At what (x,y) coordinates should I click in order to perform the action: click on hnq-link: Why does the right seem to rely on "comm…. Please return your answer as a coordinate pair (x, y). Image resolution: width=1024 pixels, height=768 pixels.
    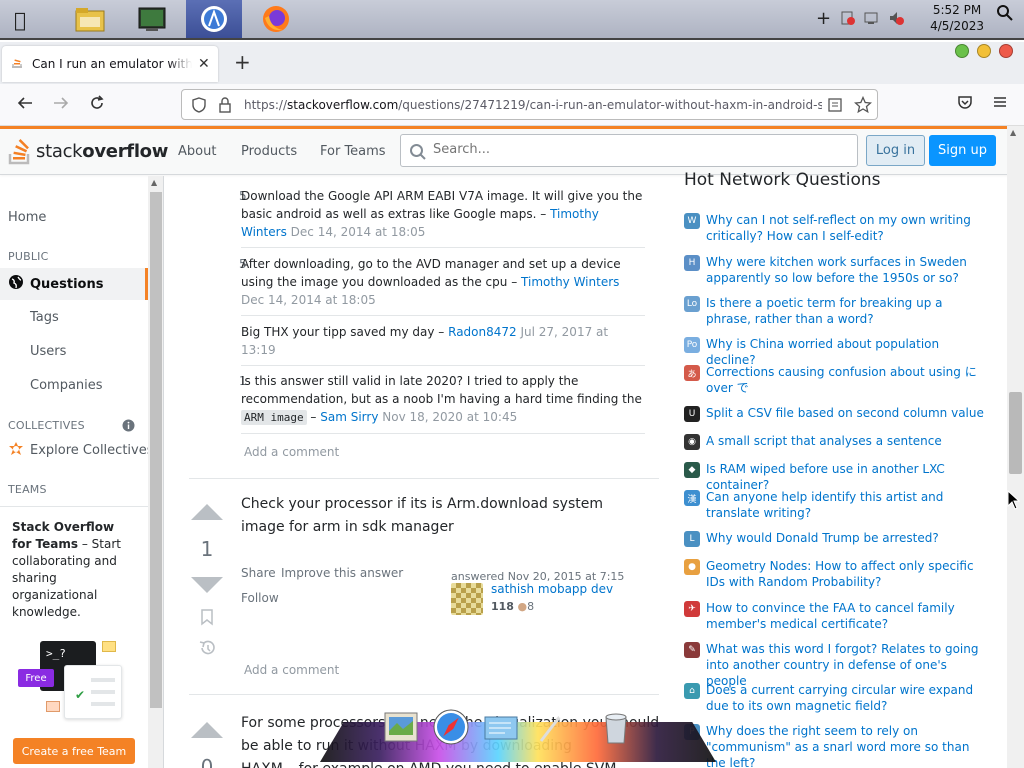
    Looking at the image, I should click on (845, 745).